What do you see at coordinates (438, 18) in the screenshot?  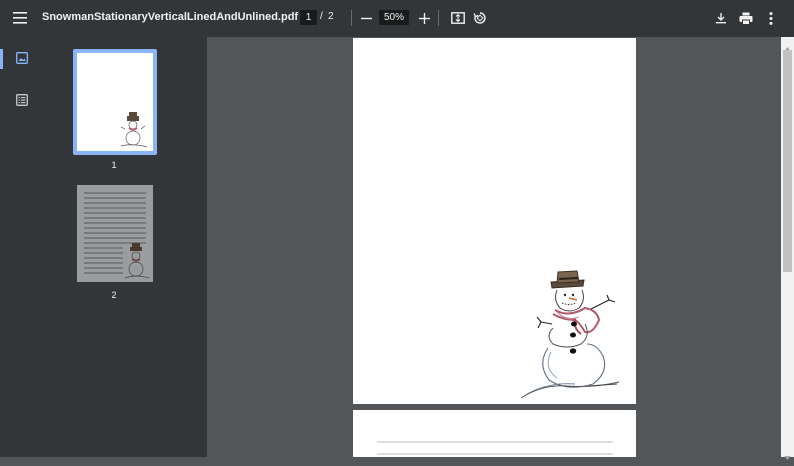 I see `toolbar-divider` at bounding box center [438, 18].